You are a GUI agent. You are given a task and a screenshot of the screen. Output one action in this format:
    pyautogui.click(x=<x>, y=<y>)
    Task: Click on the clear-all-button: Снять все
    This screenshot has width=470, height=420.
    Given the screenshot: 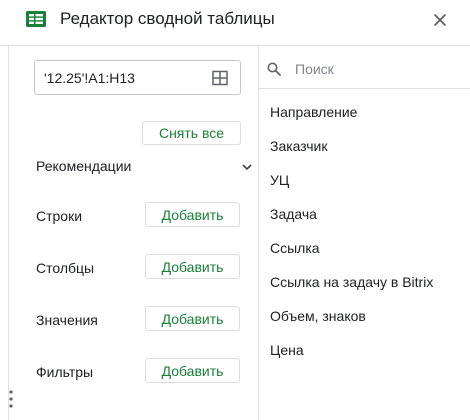 What is the action you would take?
    pyautogui.click(x=191, y=133)
    